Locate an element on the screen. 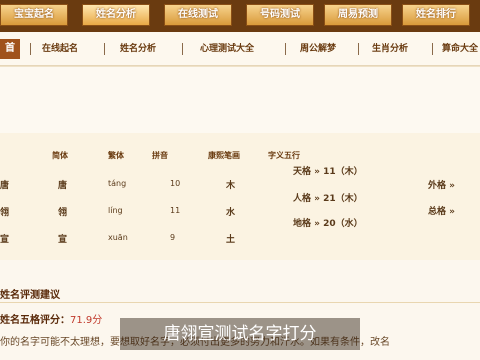 The height and width of the screenshot is (360, 480). cell-hanzi: 翎 is located at coordinates (5, 213).